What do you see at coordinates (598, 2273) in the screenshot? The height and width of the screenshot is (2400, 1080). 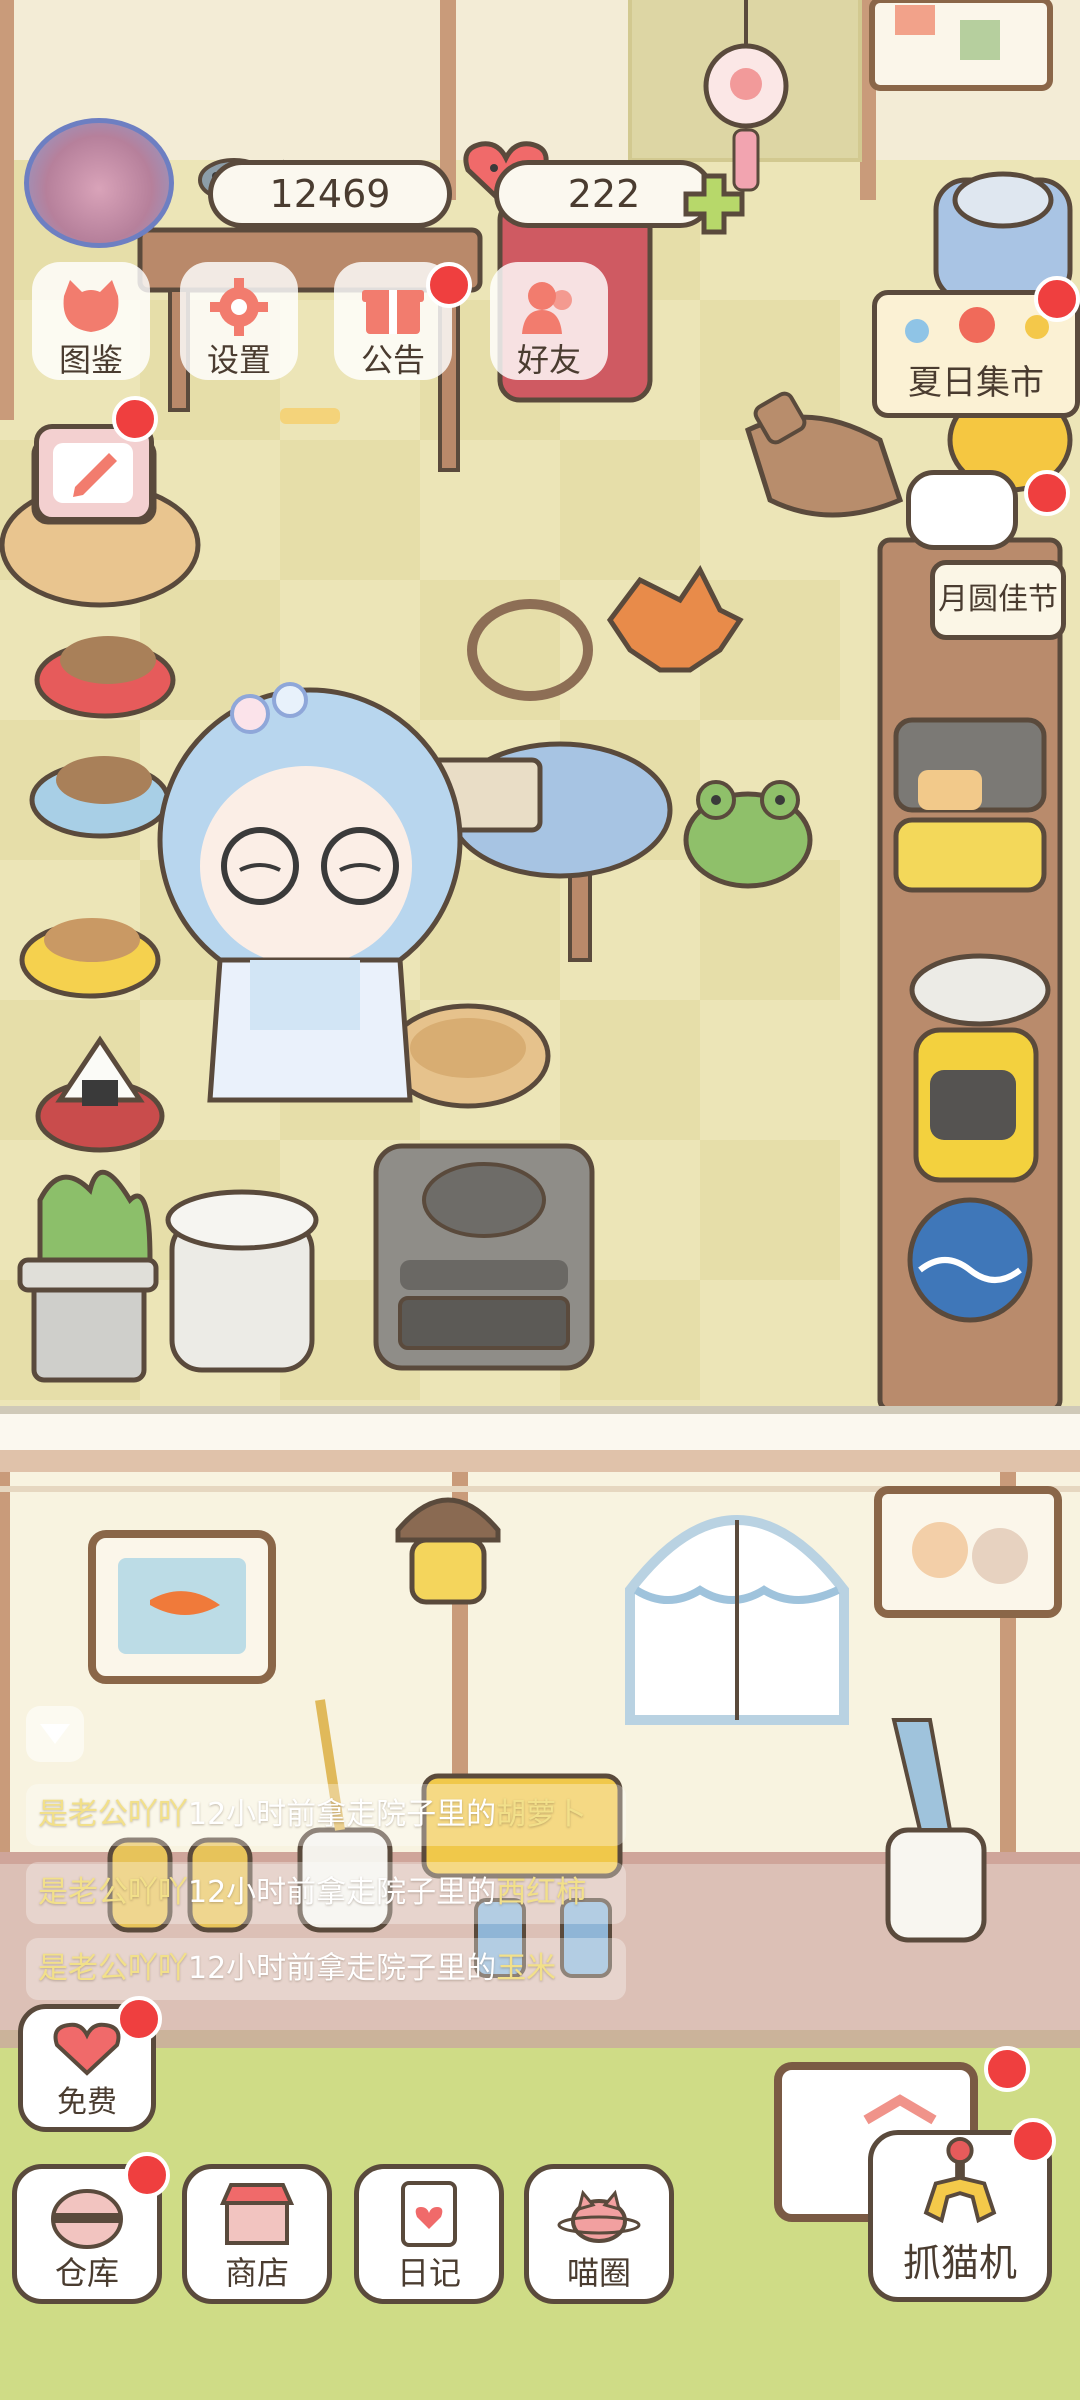 I see `cat-circle-label: 喵圈` at bounding box center [598, 2273].